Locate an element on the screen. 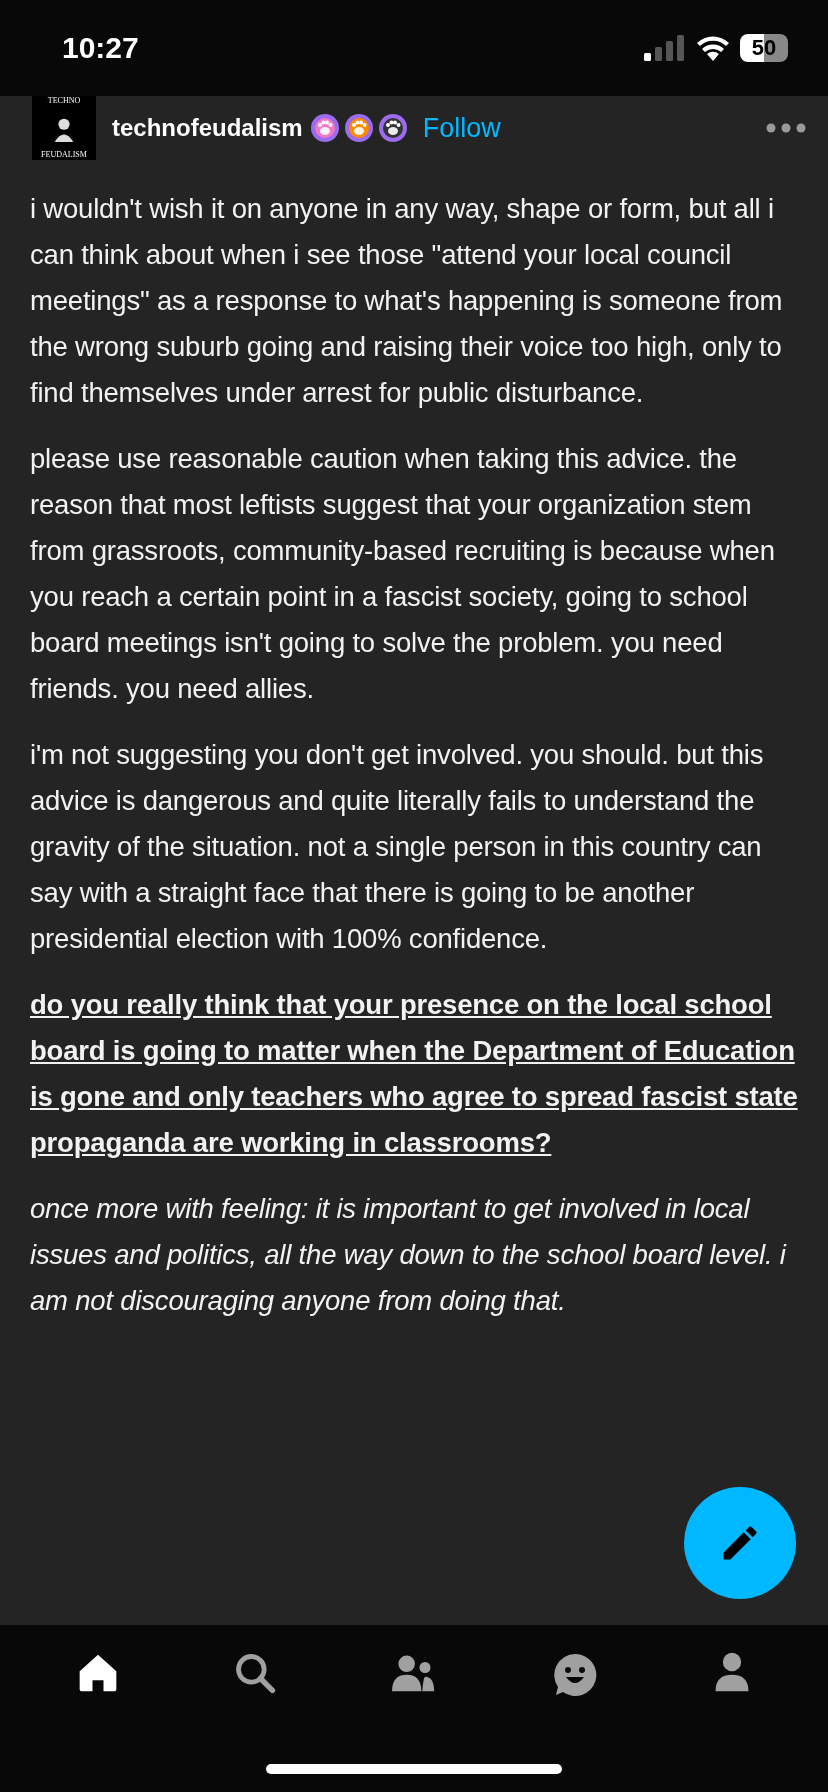 Image resolution: width=828 pixels, height=1792 pixels. battery-indicator: 50 is located at coordinates (764, 48).